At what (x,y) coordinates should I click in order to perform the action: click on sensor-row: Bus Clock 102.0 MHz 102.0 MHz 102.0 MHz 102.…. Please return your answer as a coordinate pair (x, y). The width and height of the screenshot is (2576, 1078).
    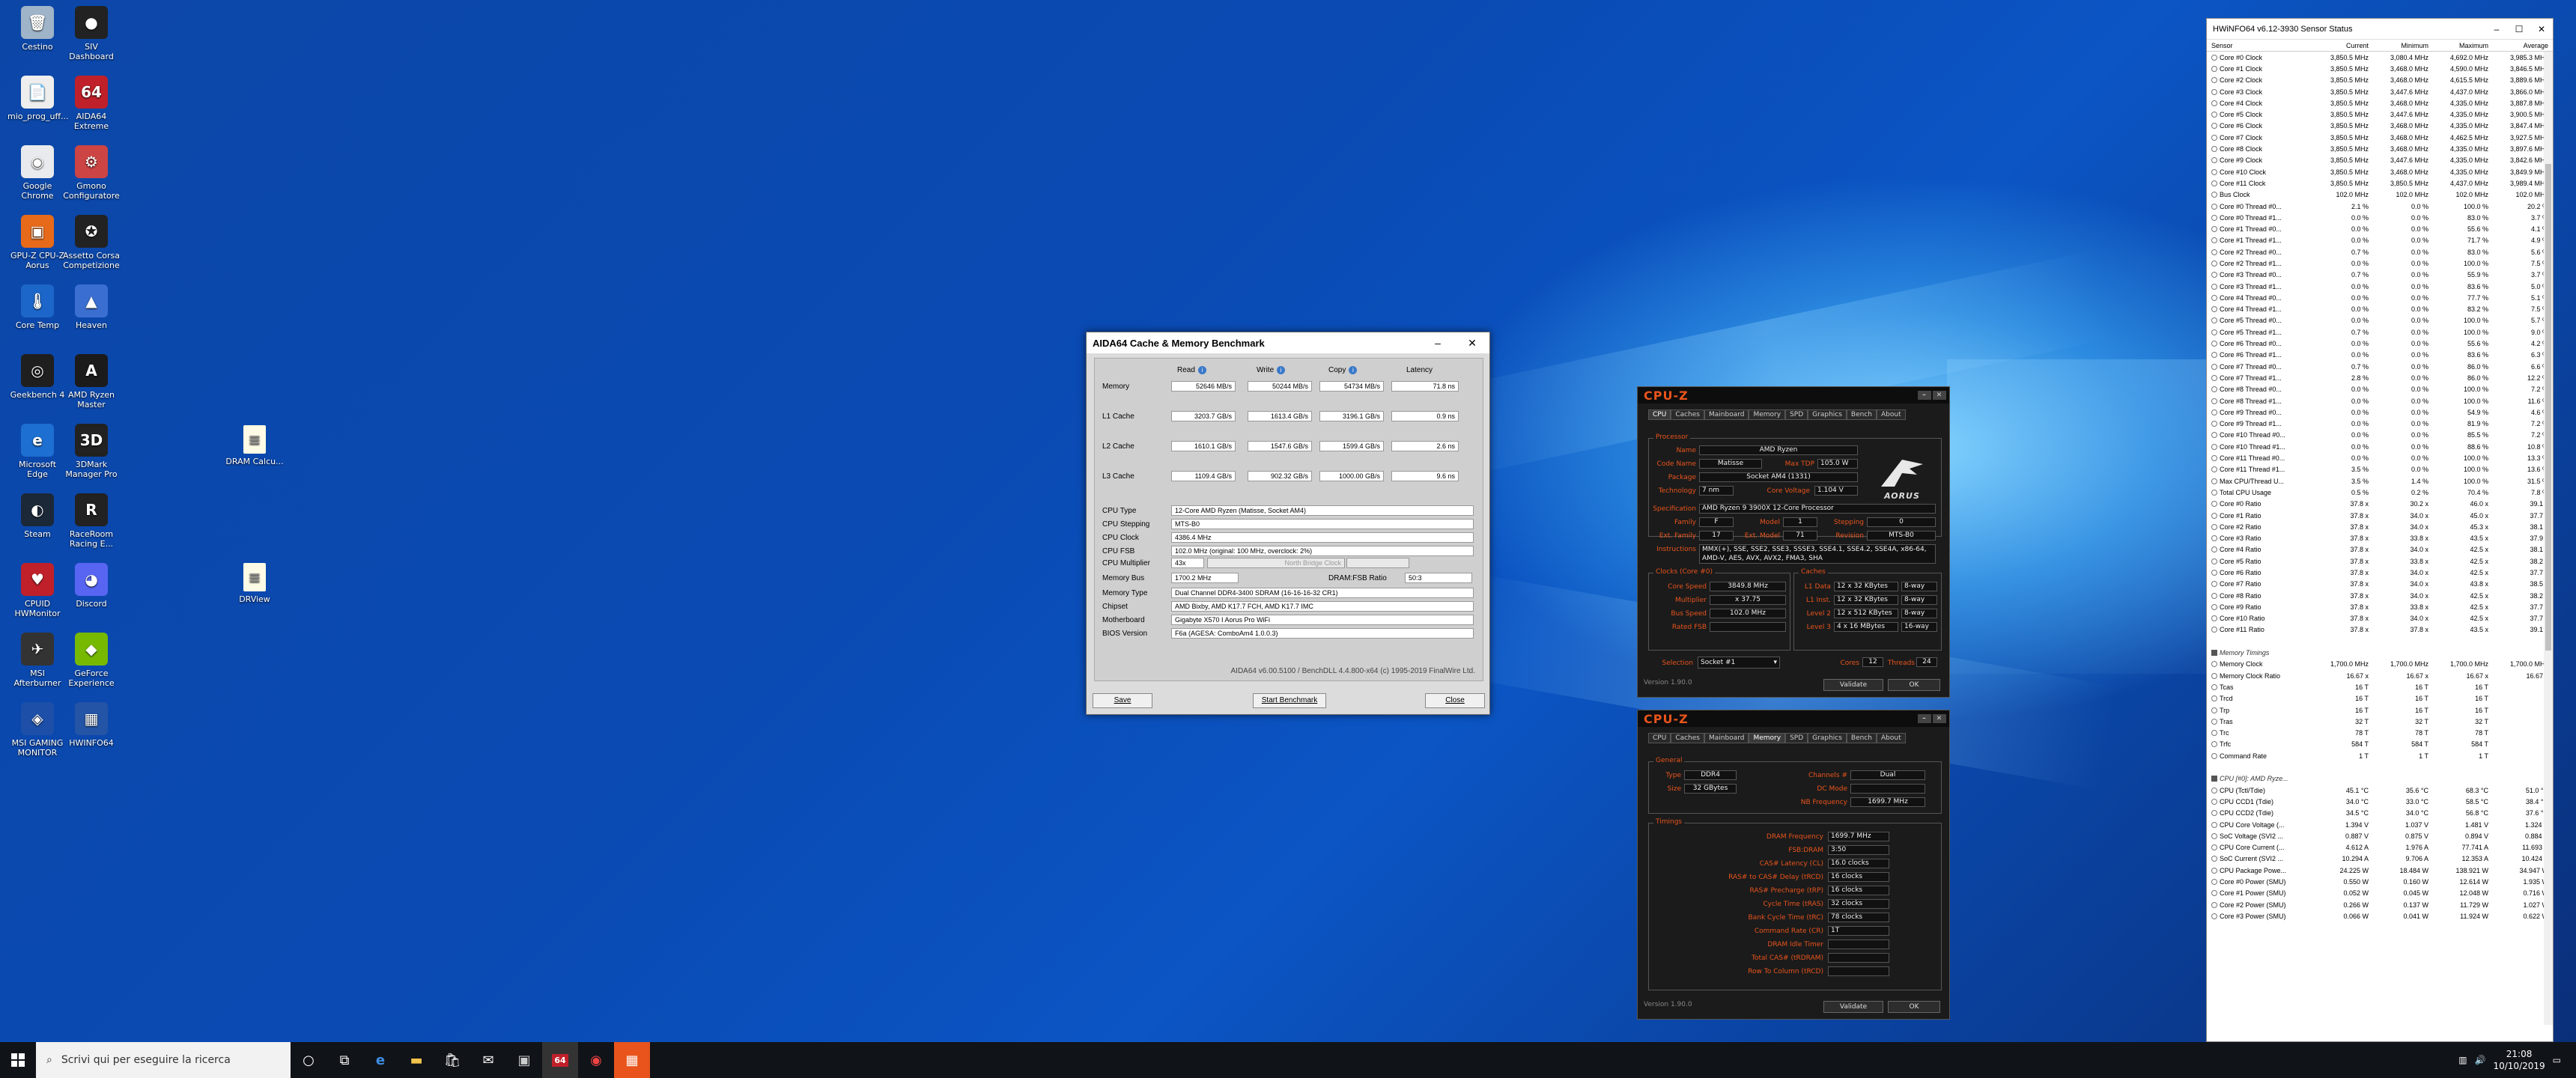
    Looking at the image, I should click on (2380, 195).